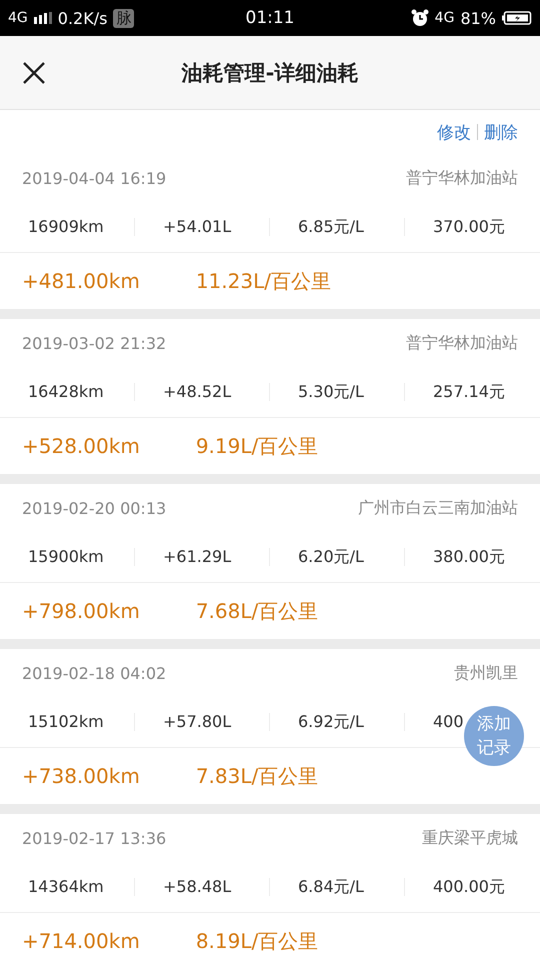  Describe the element at coordinates (81, 281) in the screenshot. I see `distance-driven: +481.00km` at that location.